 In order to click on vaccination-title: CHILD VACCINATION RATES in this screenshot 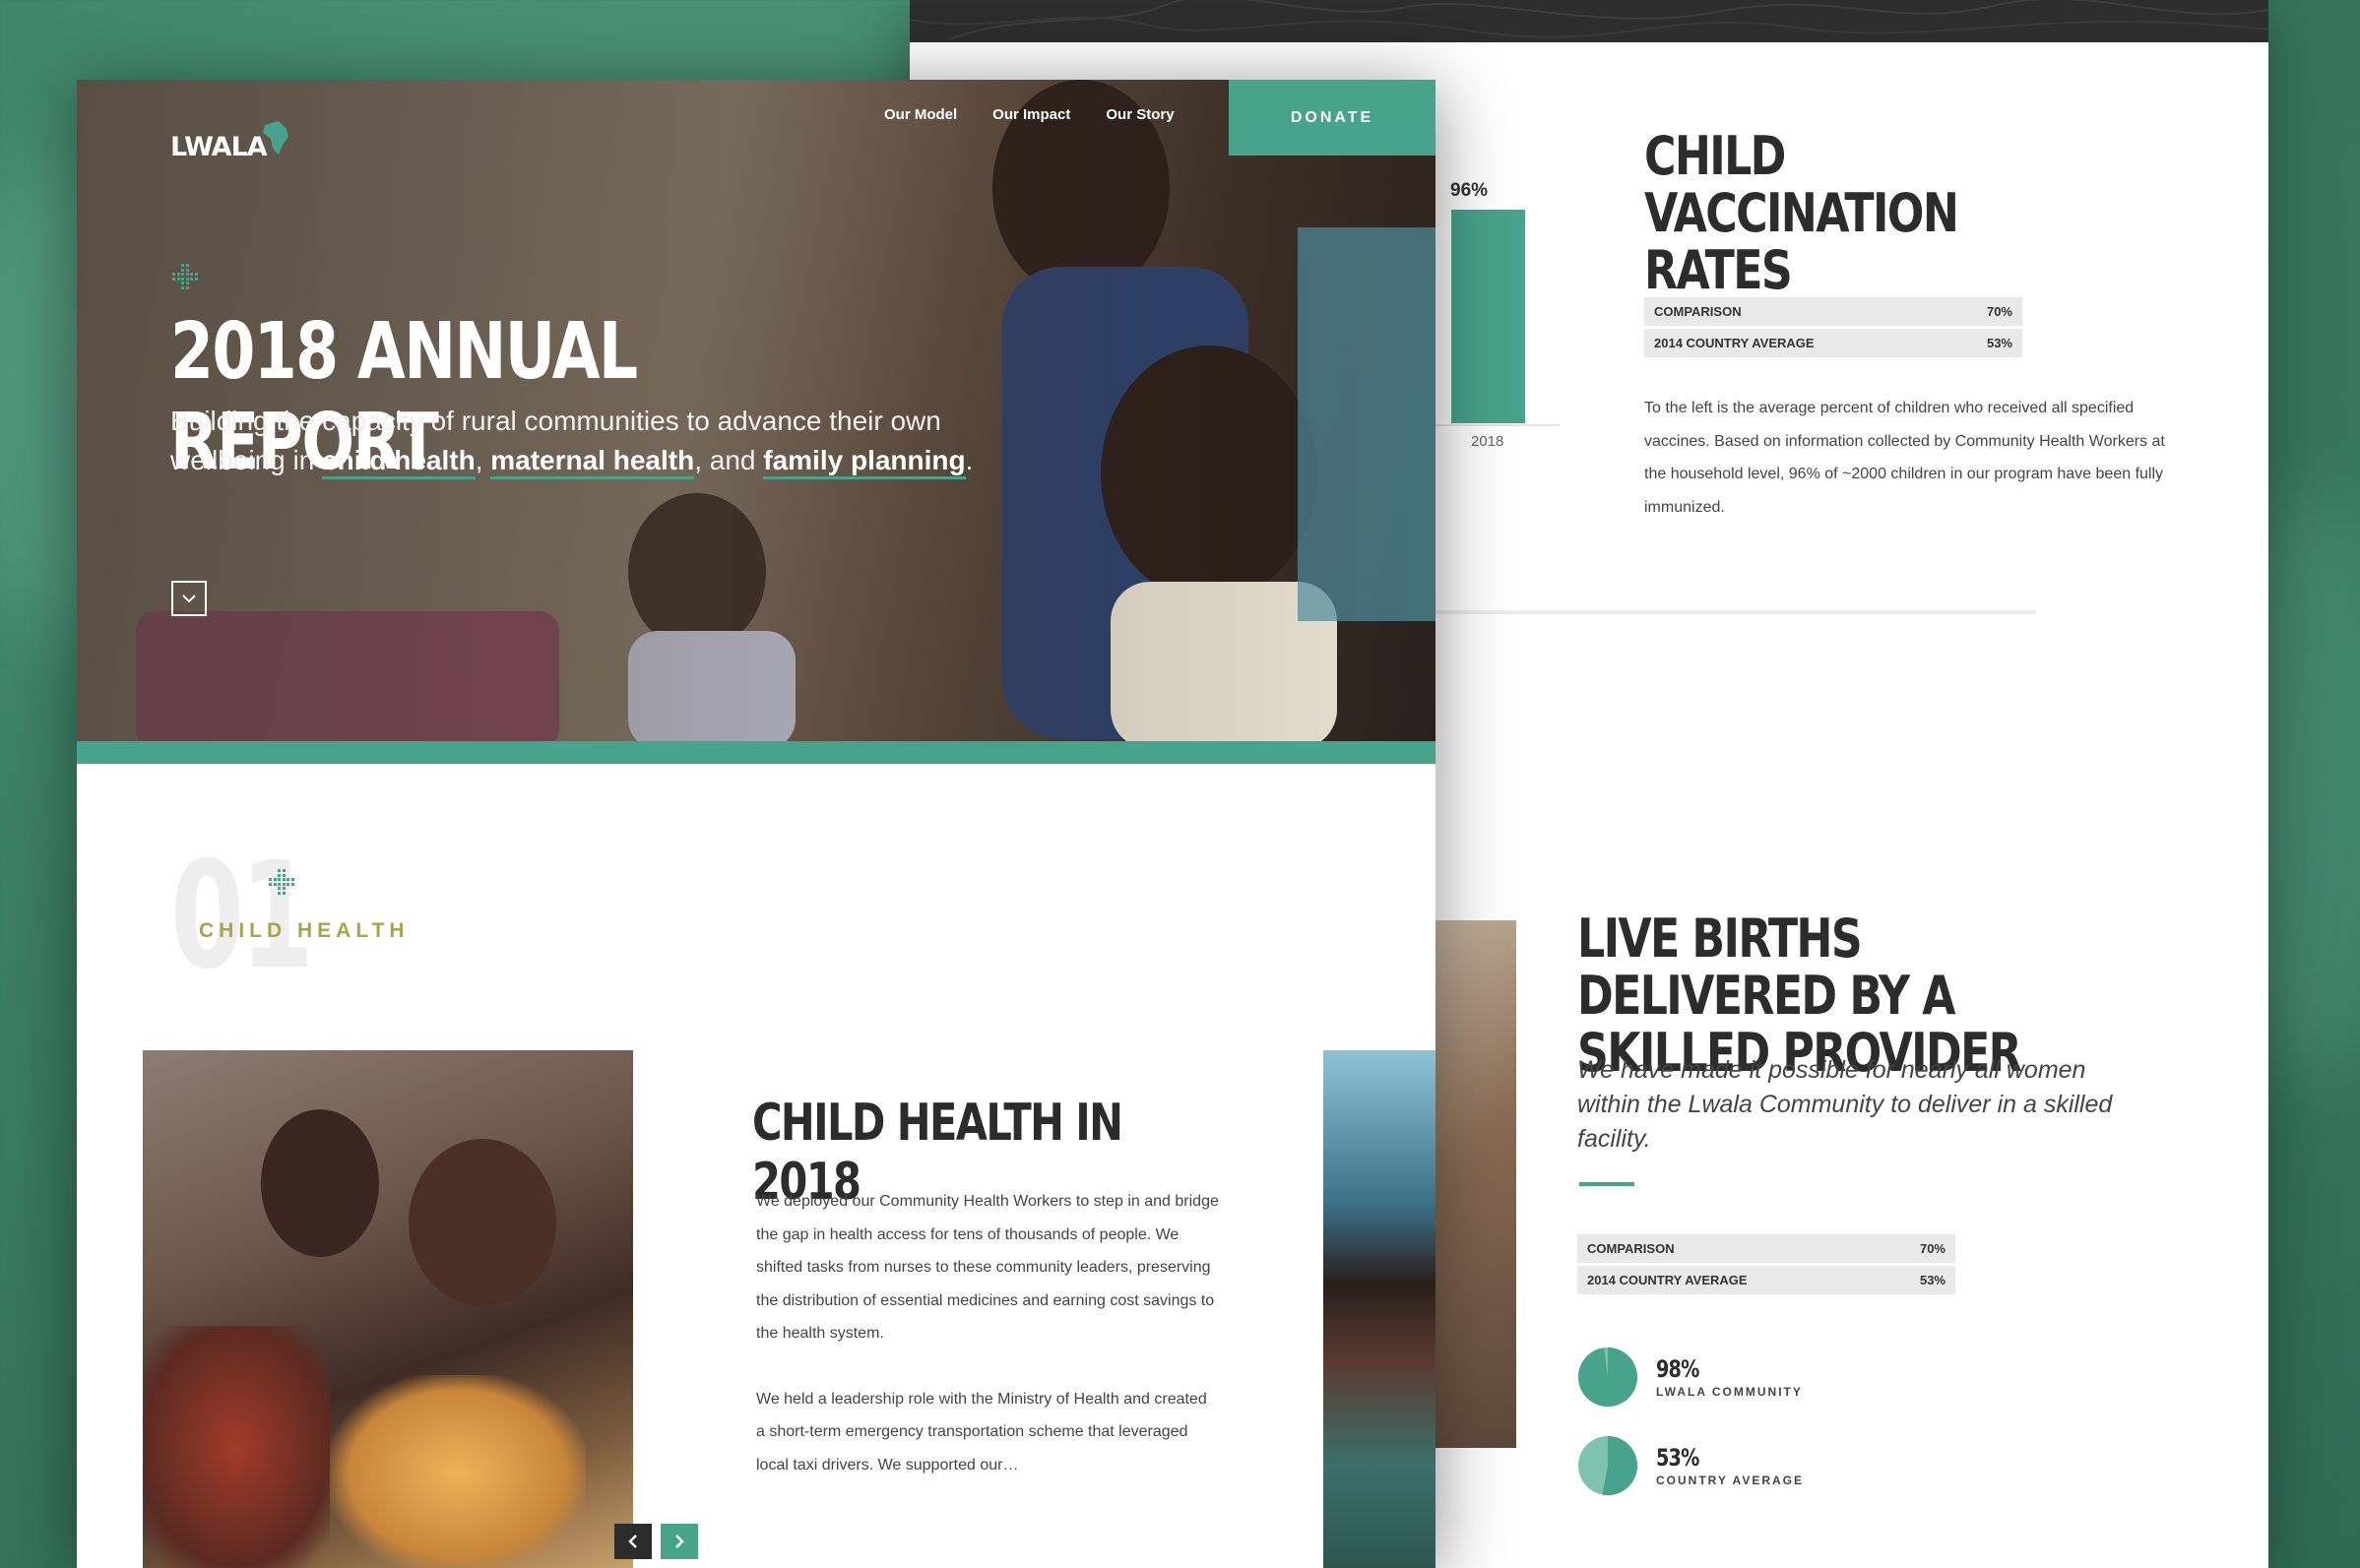, I will do `click(1801, 213)`.